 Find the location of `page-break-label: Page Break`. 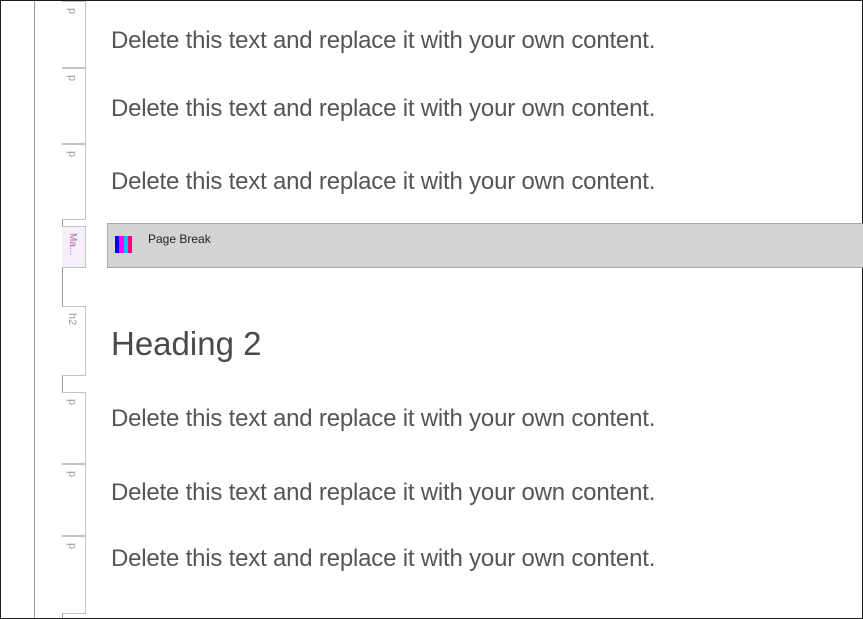

page-break-label: Page Break is located at coordinates (179, 239).